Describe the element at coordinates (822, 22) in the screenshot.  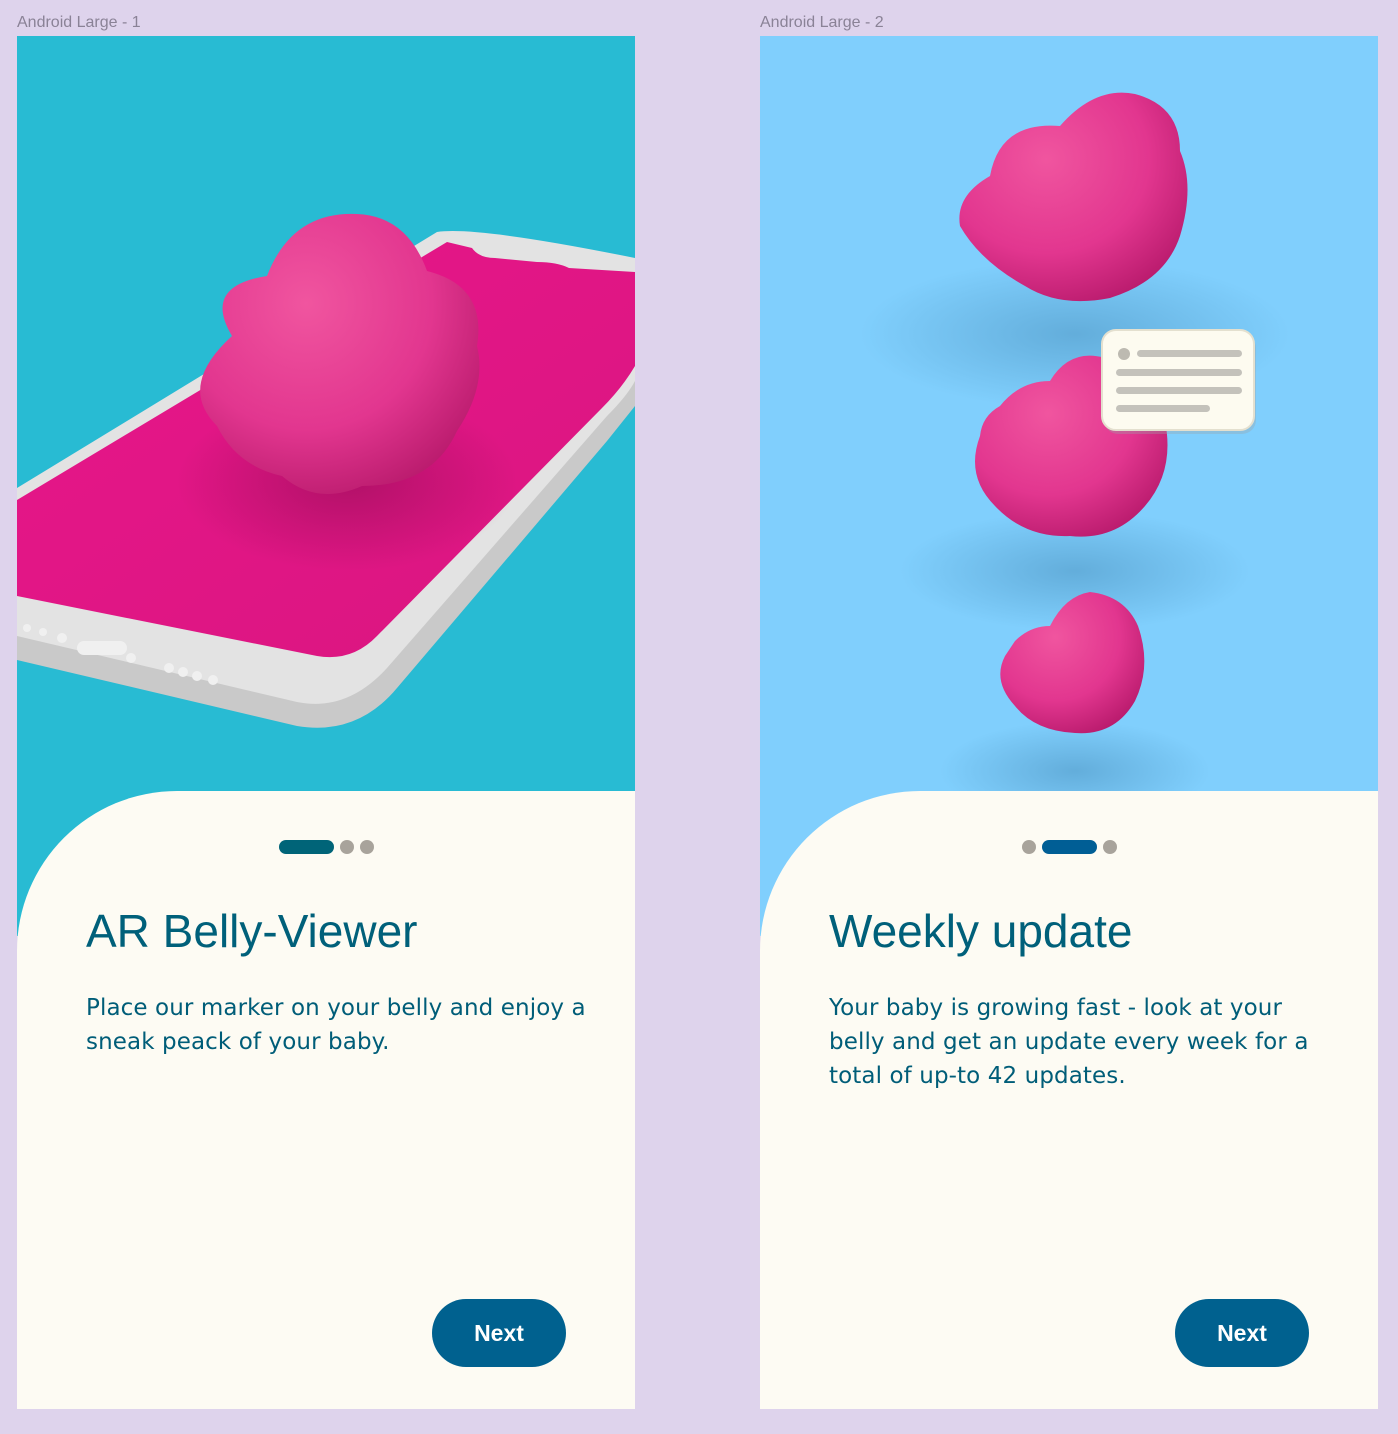
I see `frame-label-2: Android Large - 2` at that location.